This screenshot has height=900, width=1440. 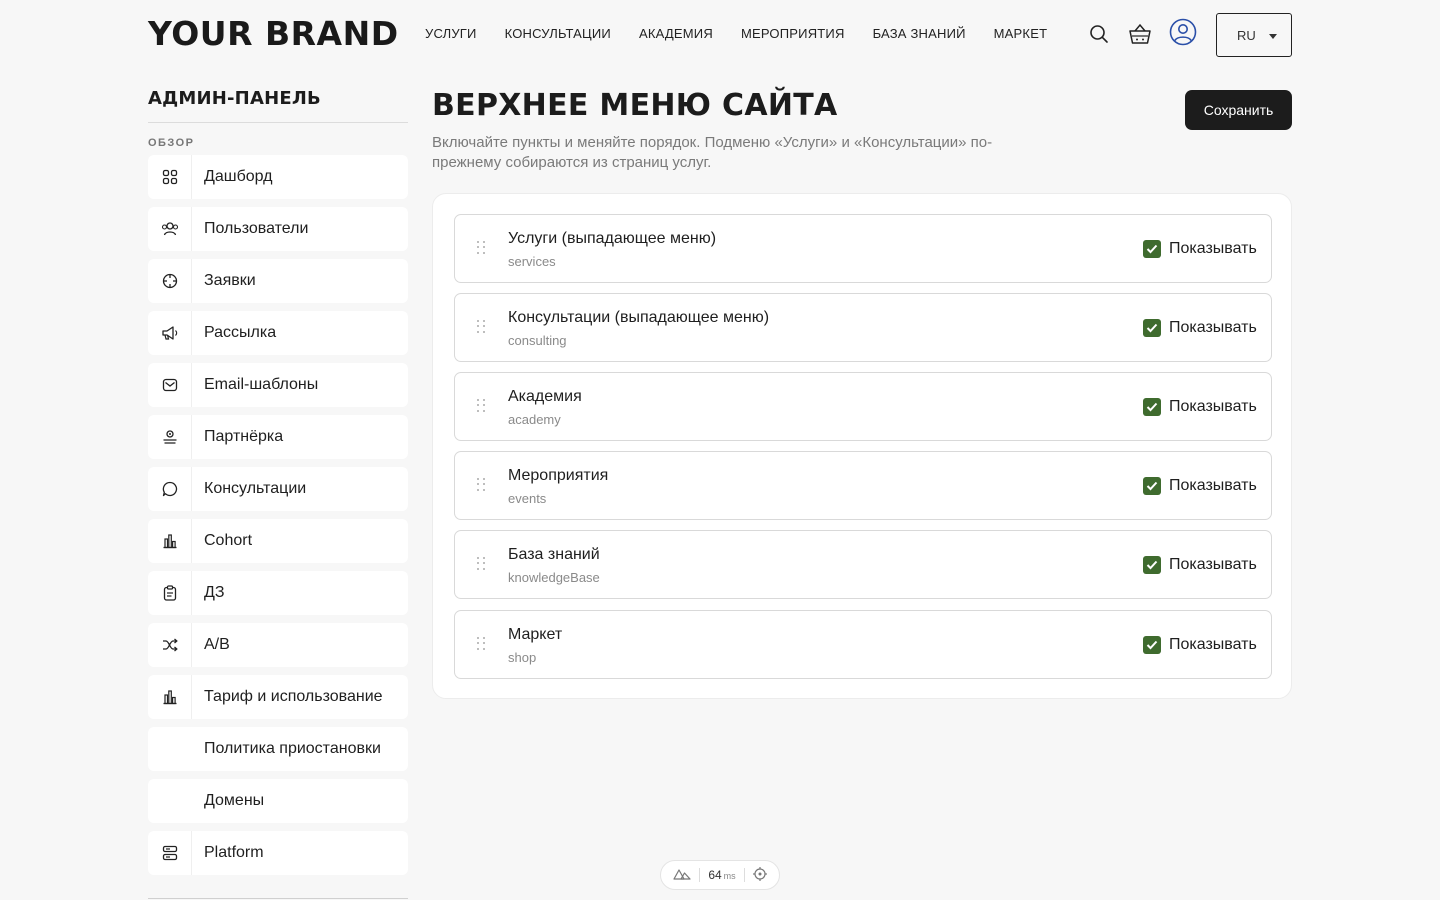 I want to click on devtools-pill: 64 ms, so click(x=720, y=875).